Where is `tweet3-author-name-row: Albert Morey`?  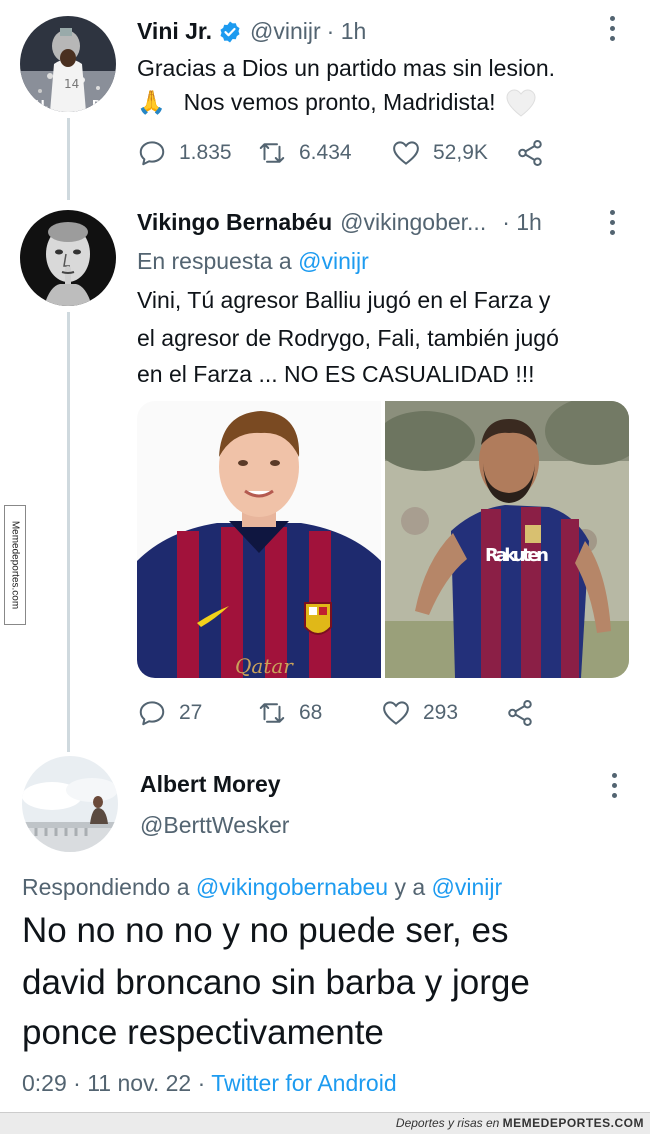
tweet3-author-name-row: Albert Morey is located at coordinates (210, 784).